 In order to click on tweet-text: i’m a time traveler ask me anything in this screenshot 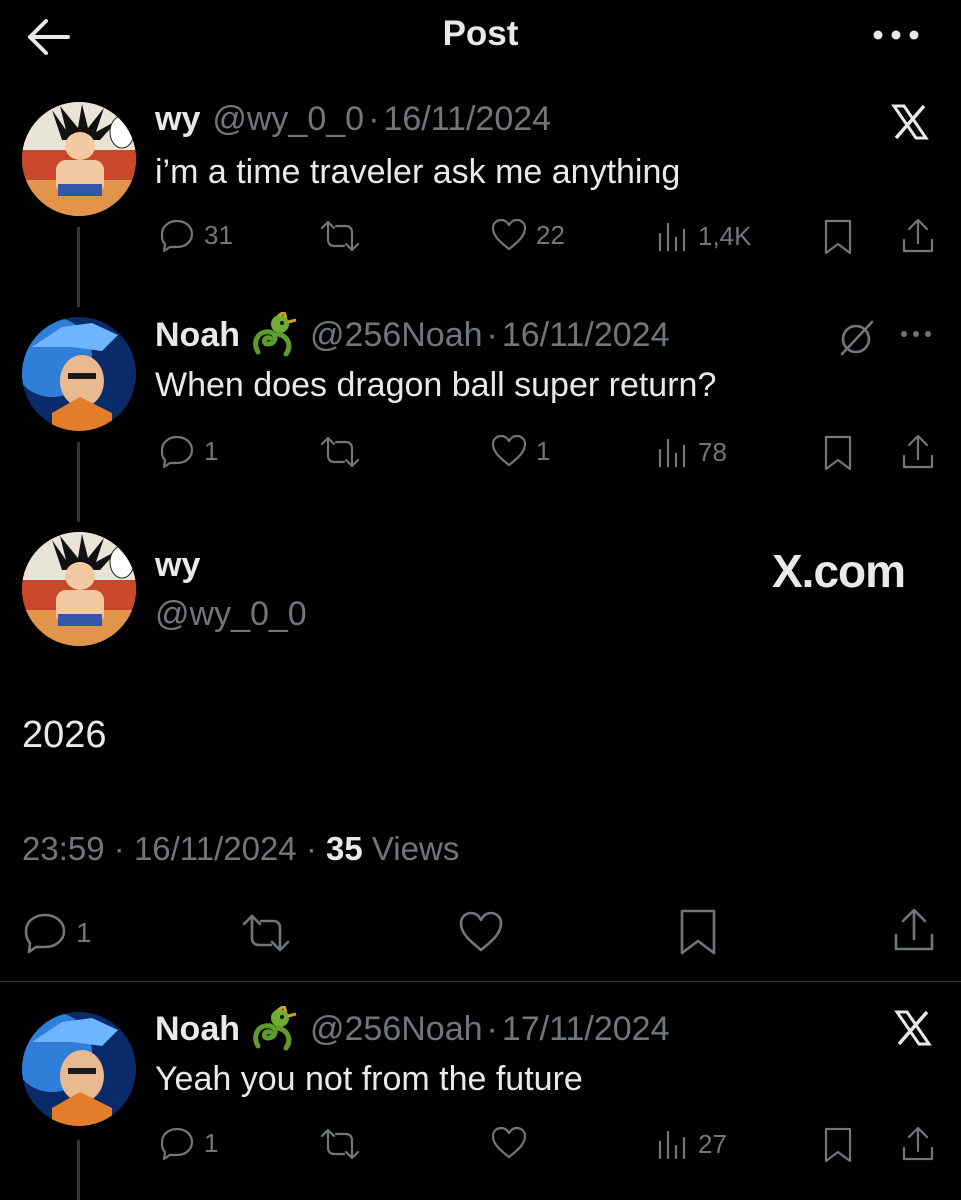, I will do `click(418, 172)`.